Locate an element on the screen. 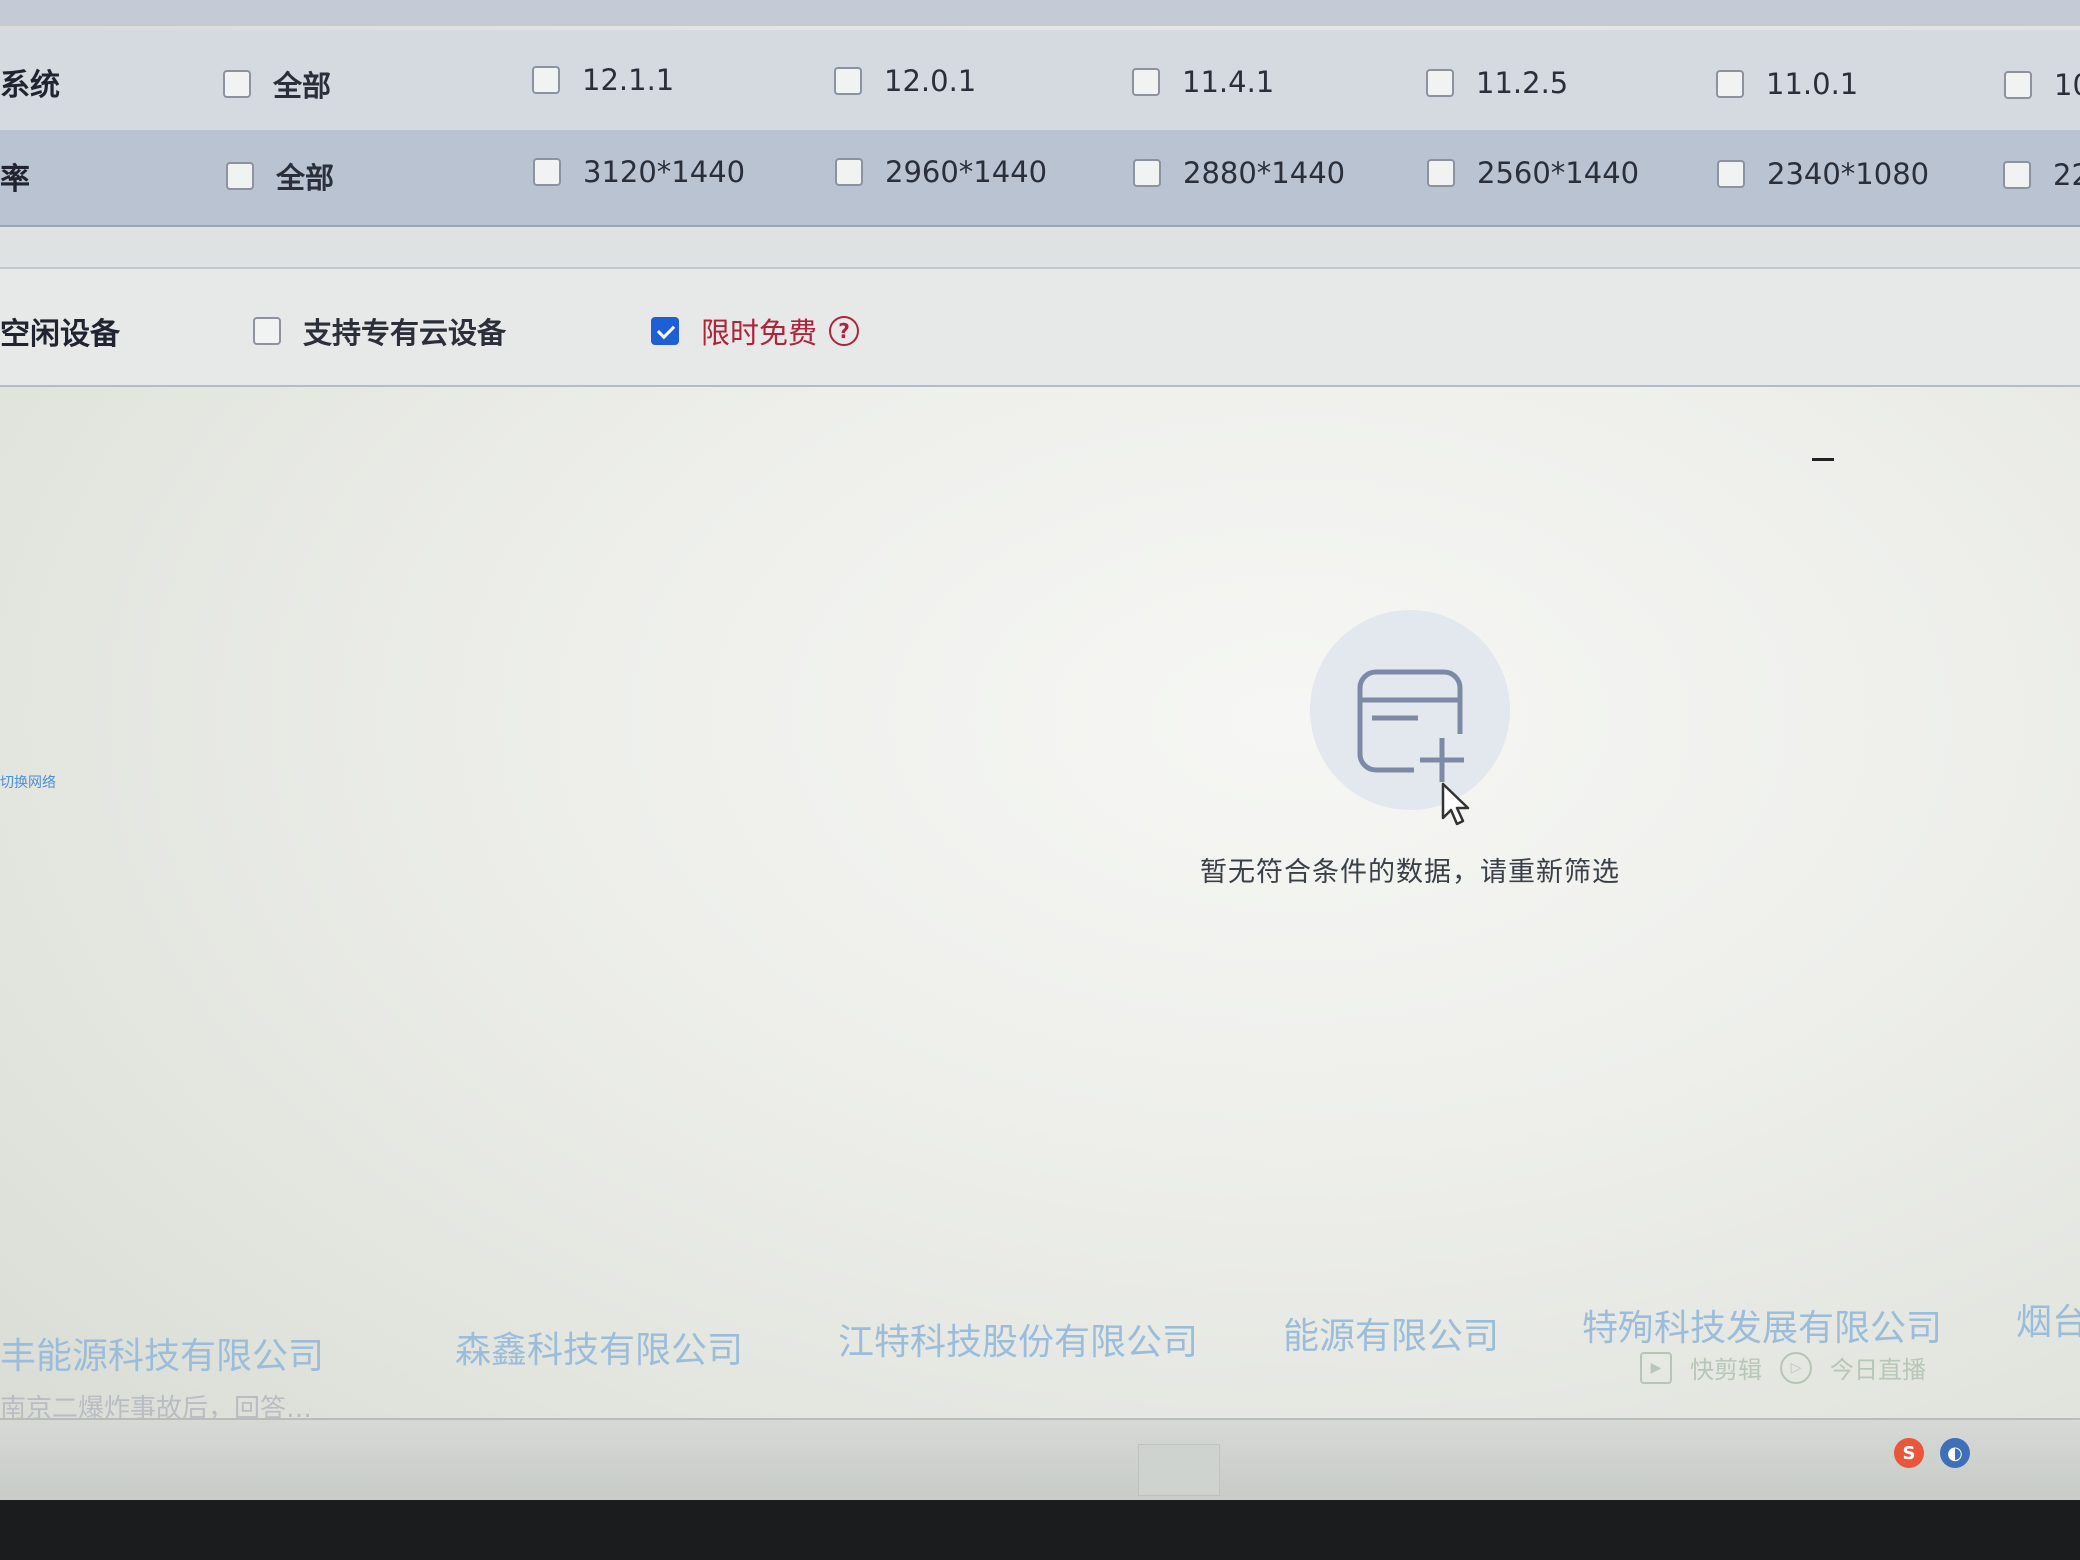 The height and width of the screenshot is (1560, 2080). checkbox-checked is located at coordinates (665, 331).